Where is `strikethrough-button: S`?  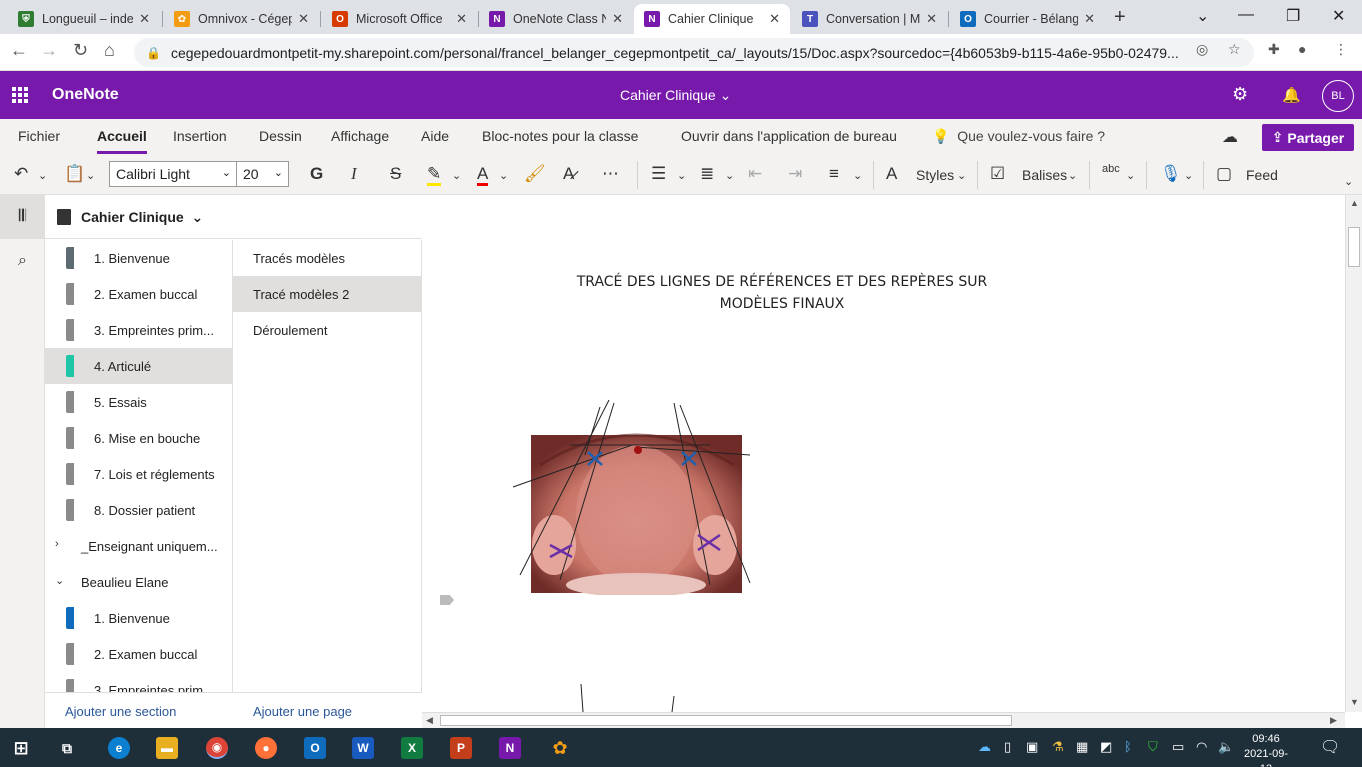 strikethrough-button: S is located at coordinates (395, 174).